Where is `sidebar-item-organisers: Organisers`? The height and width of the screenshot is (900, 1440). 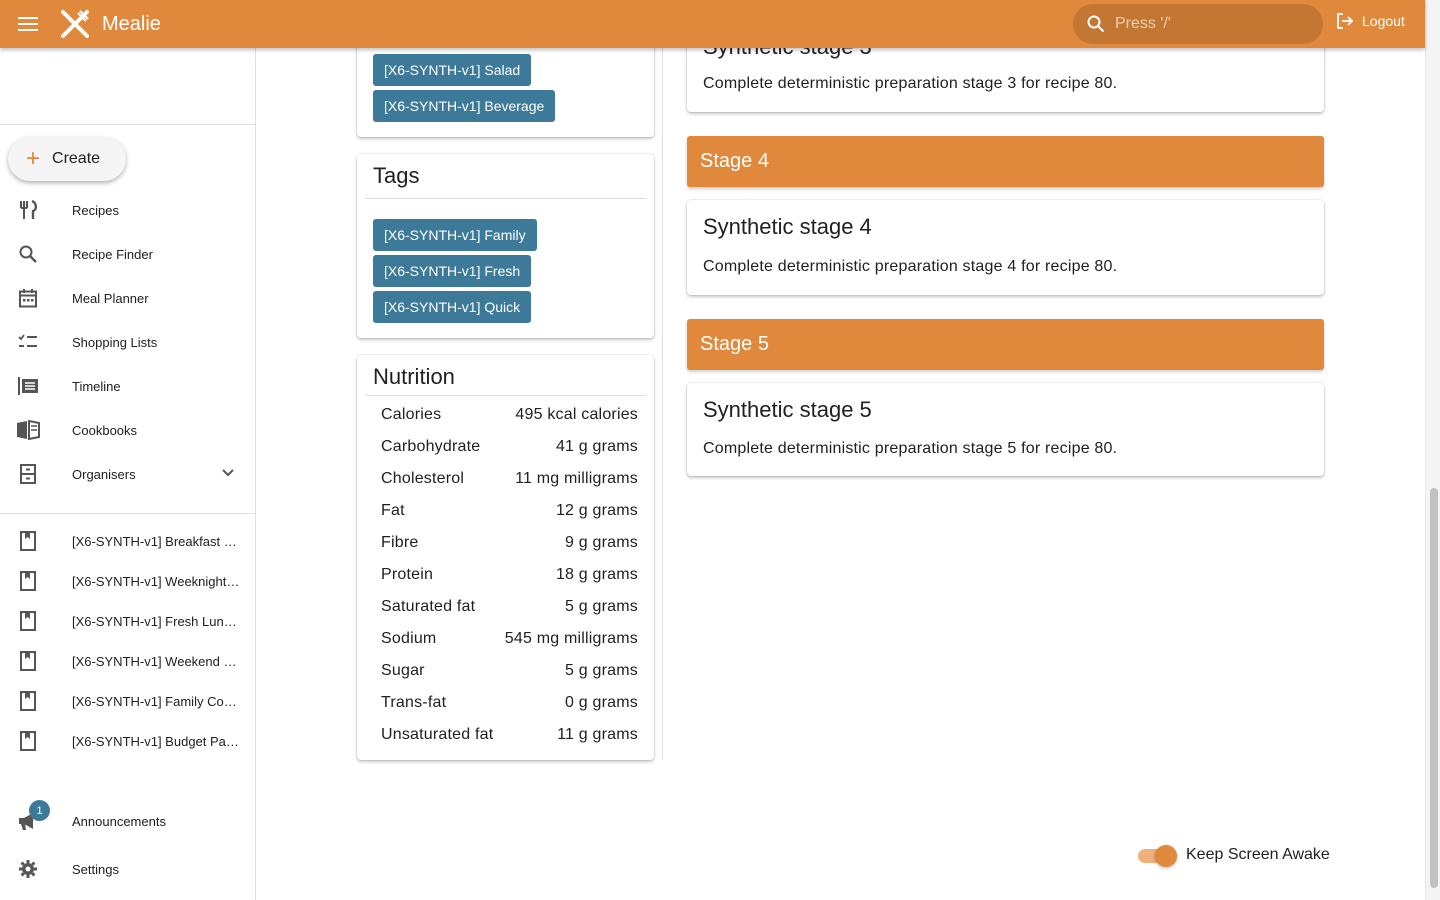
sidebar-item-organisers: Organisers is located at coordinates (127, 474).